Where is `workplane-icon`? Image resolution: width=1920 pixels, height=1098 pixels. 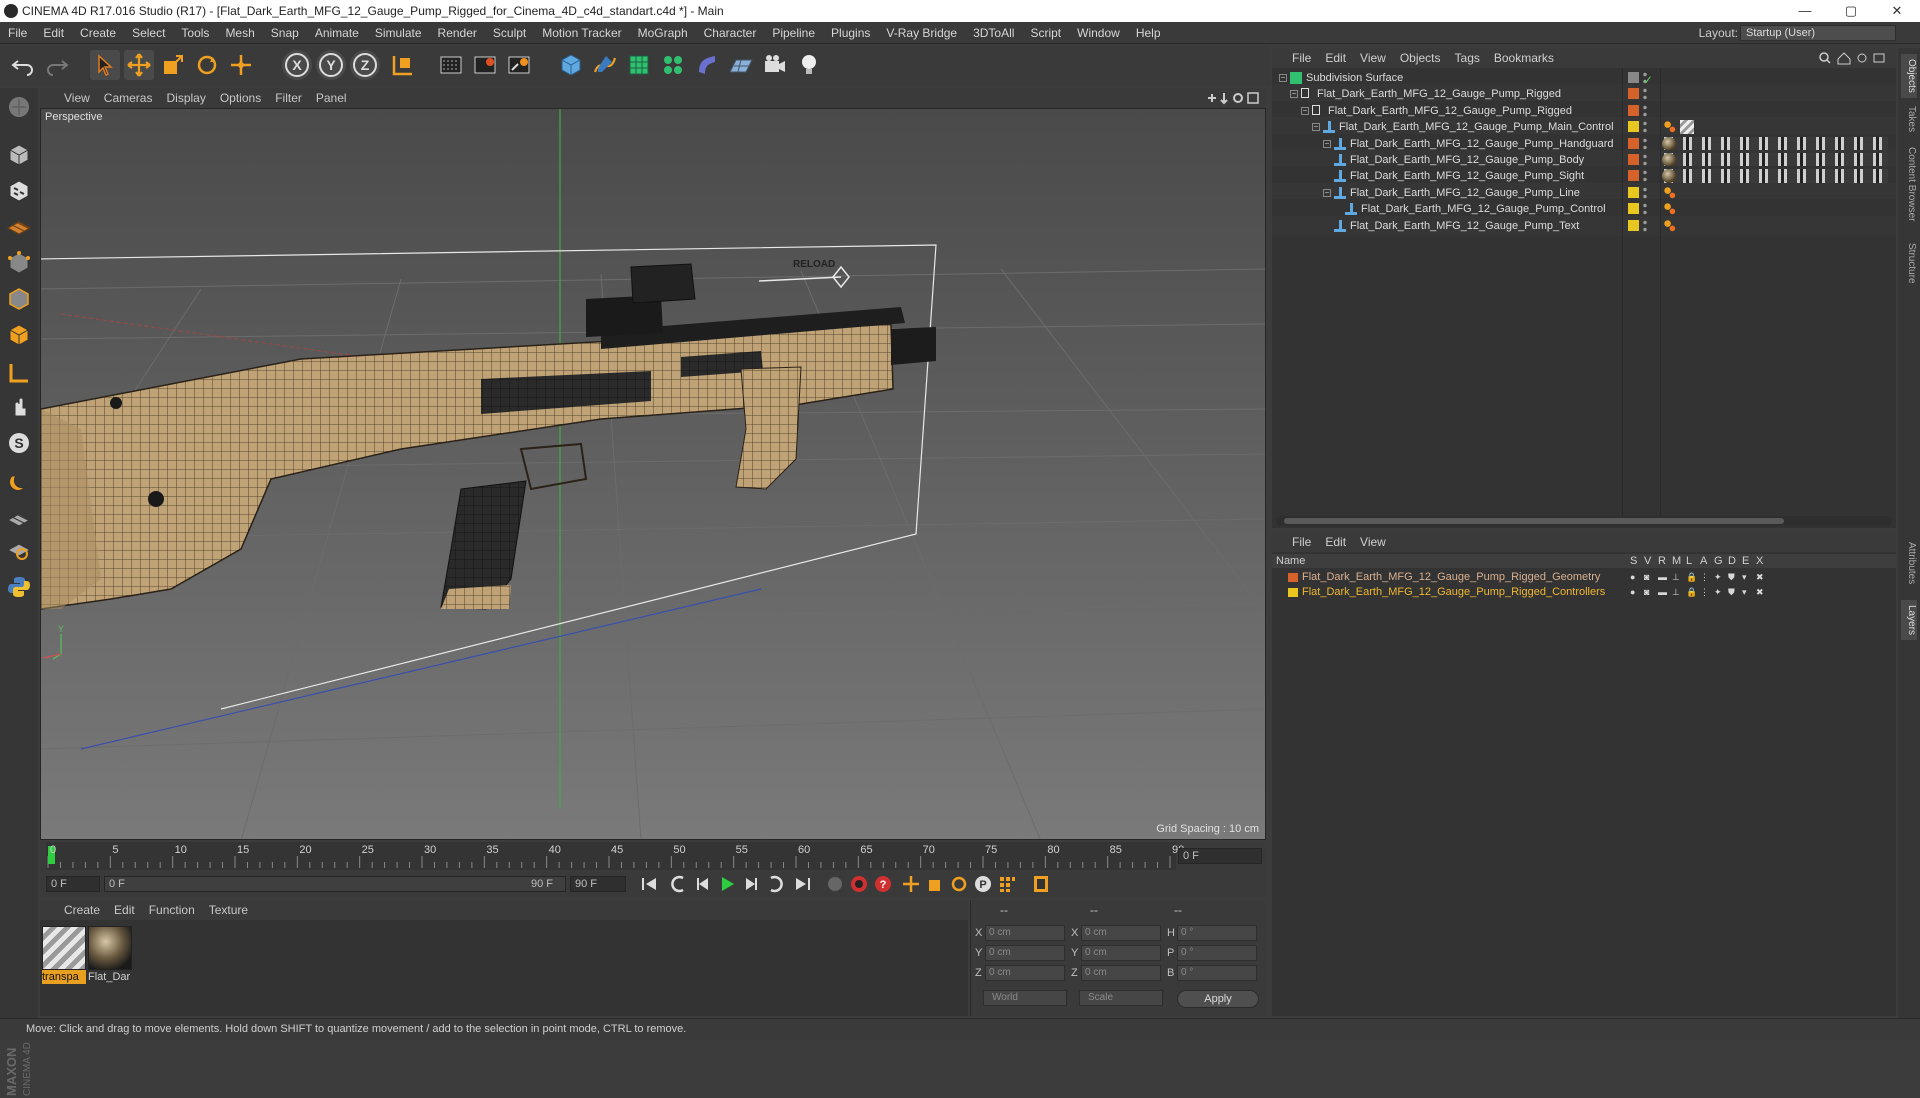 workplane-icon is located at coordinates (19, 225).